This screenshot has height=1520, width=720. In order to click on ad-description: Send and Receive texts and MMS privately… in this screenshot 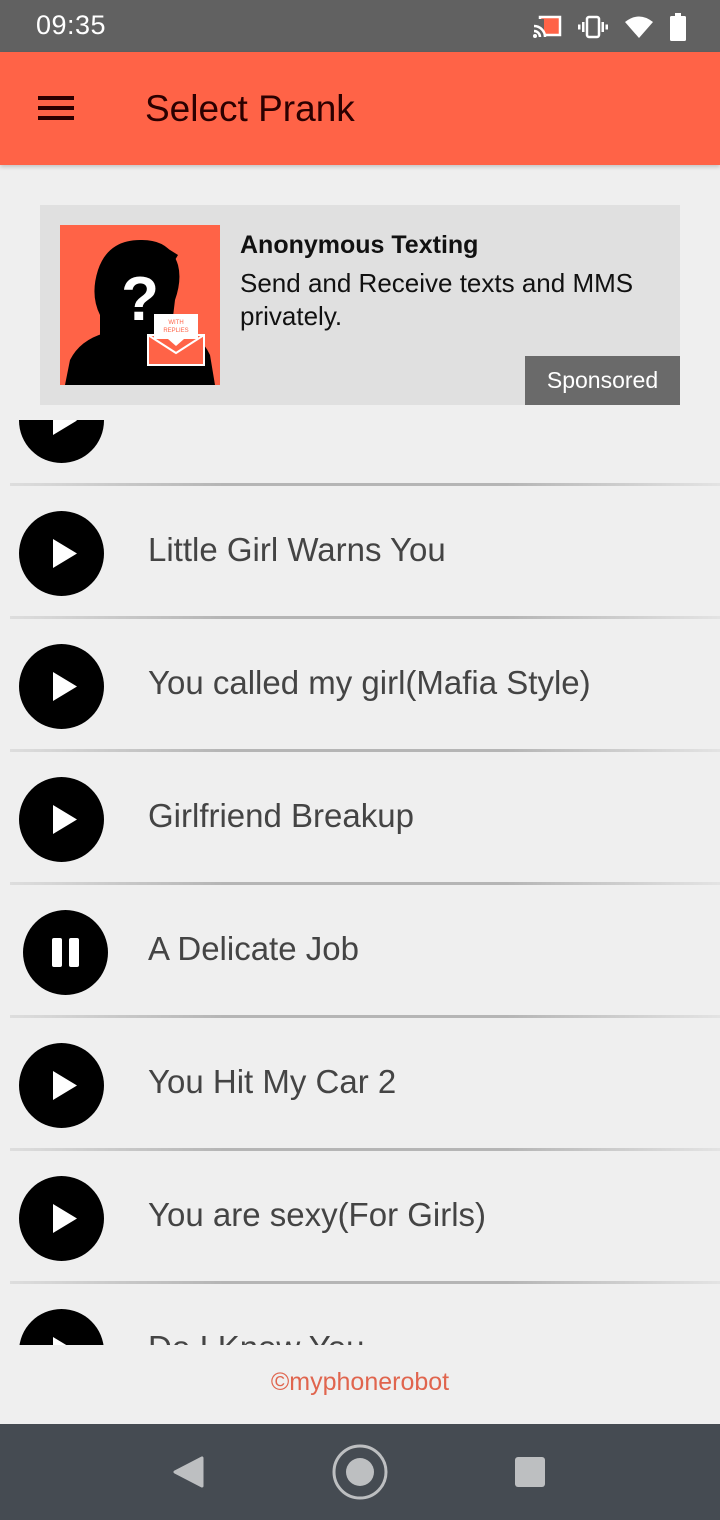, I will do `click(437, 299)`.